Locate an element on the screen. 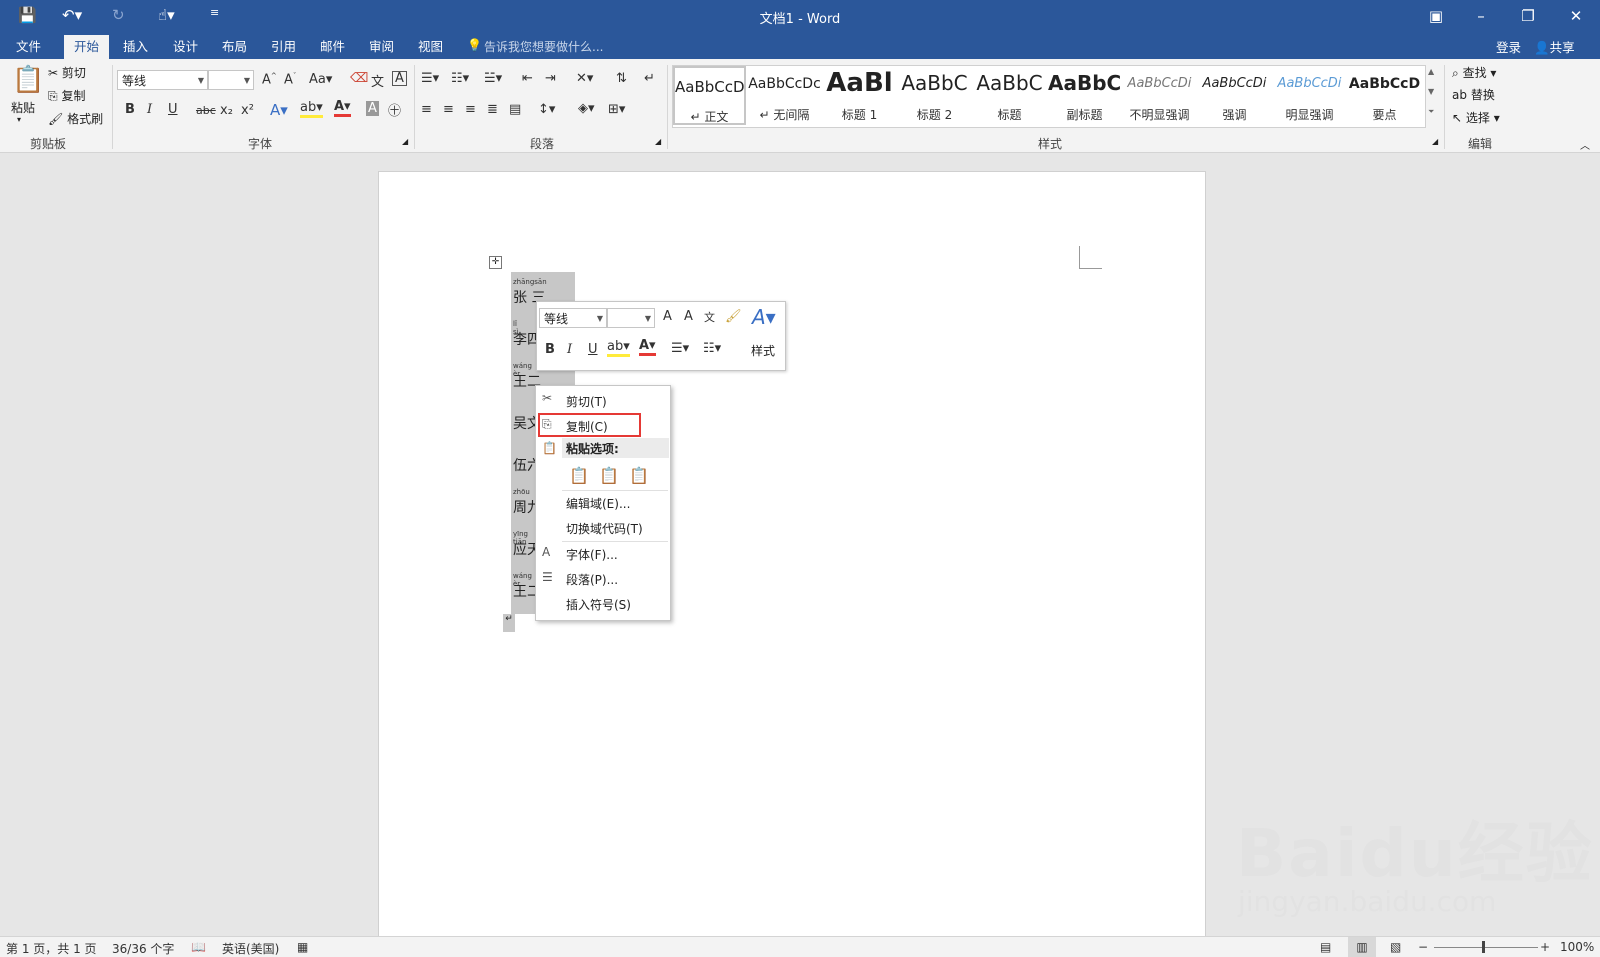 The image size is (1600, 957). read-mode-icon: ▤ is located at coordinates (1325, 947).